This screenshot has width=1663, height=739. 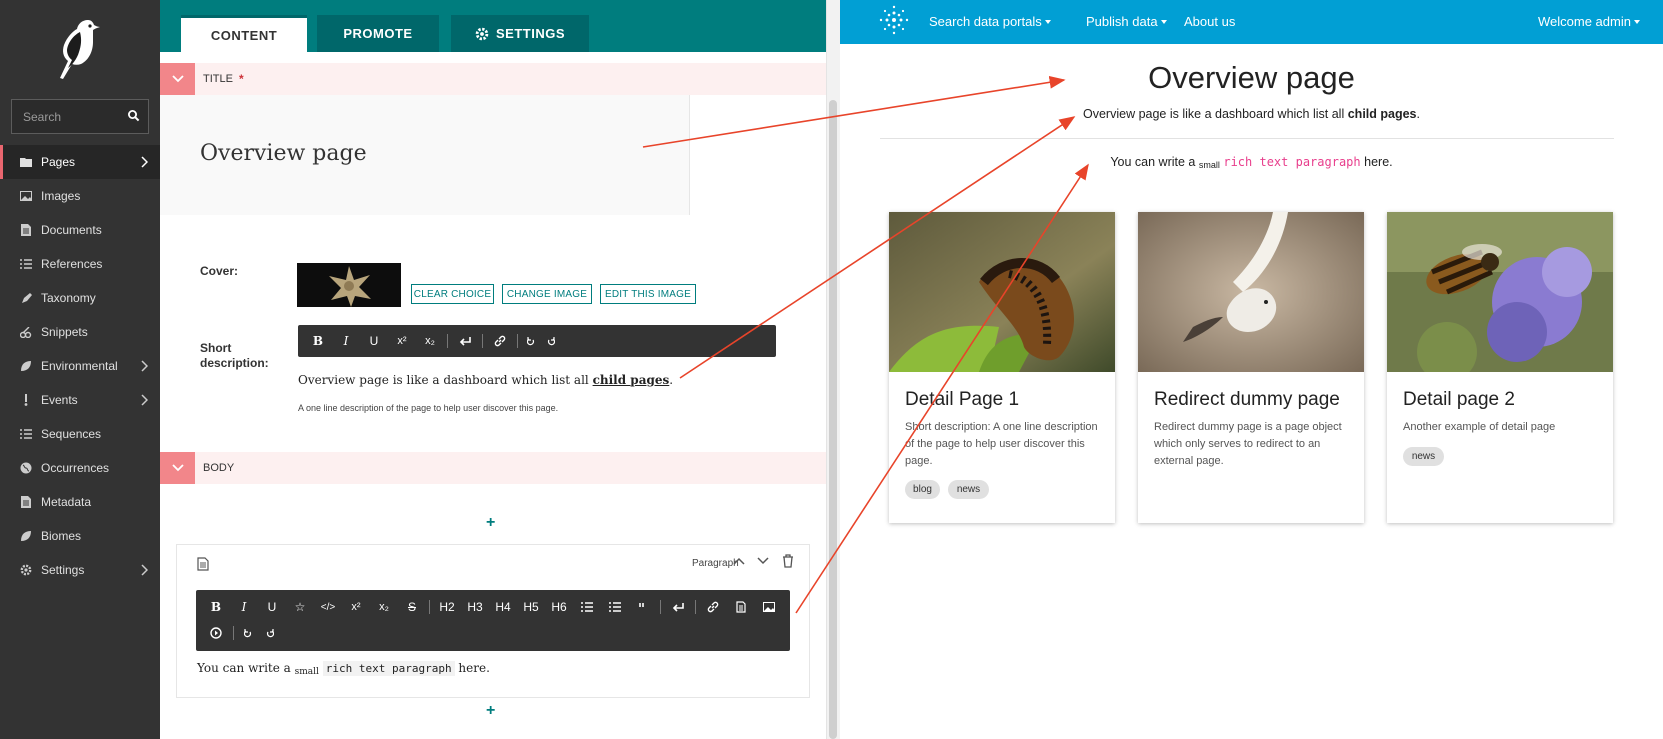 I want to click on sidebar-item-pages: Pages, so click(x=80, y=162).